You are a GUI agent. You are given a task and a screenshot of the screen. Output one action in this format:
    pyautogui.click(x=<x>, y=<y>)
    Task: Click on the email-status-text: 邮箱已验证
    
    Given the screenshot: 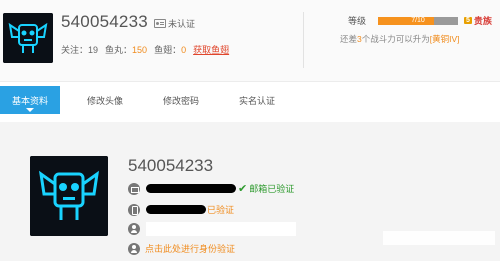 What is the action you would take?
    pyautogui.click(x=272, y=189)
    